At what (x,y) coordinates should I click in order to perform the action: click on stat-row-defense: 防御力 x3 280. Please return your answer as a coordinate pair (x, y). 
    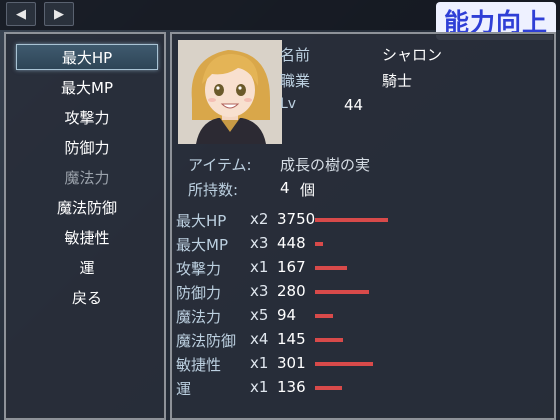
    Looking at the image, I should click on (364, 291).